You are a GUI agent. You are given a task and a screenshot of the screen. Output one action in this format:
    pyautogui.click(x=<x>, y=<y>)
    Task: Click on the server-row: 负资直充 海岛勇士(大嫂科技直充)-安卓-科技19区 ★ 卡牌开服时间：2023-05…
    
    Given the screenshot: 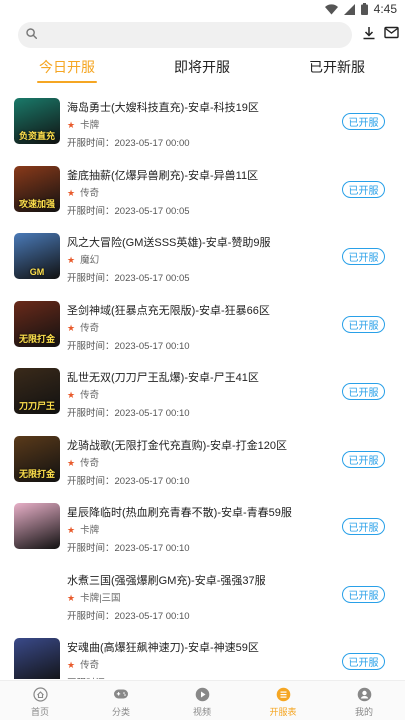 What is the action you would take?
    pyautogui.click(x=202, y=126)
    